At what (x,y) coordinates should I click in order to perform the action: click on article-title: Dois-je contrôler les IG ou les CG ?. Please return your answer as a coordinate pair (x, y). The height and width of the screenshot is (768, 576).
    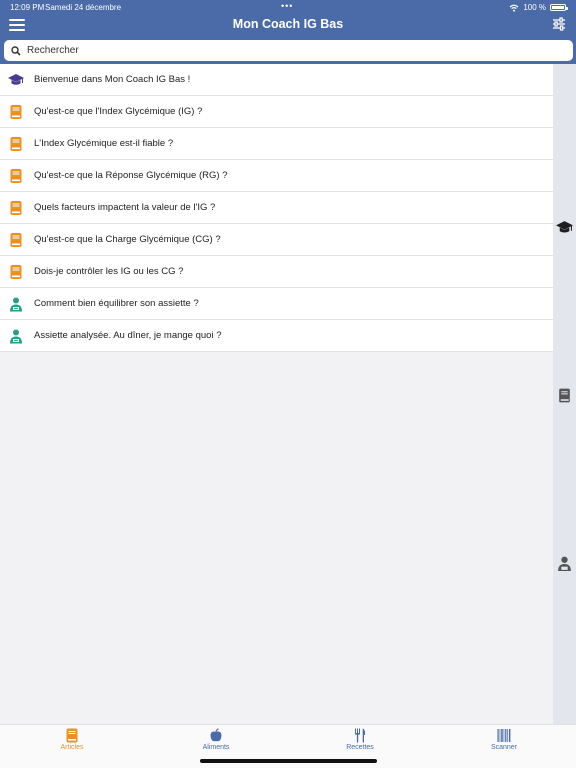
    Looking at the image, I should click on (109, 271).